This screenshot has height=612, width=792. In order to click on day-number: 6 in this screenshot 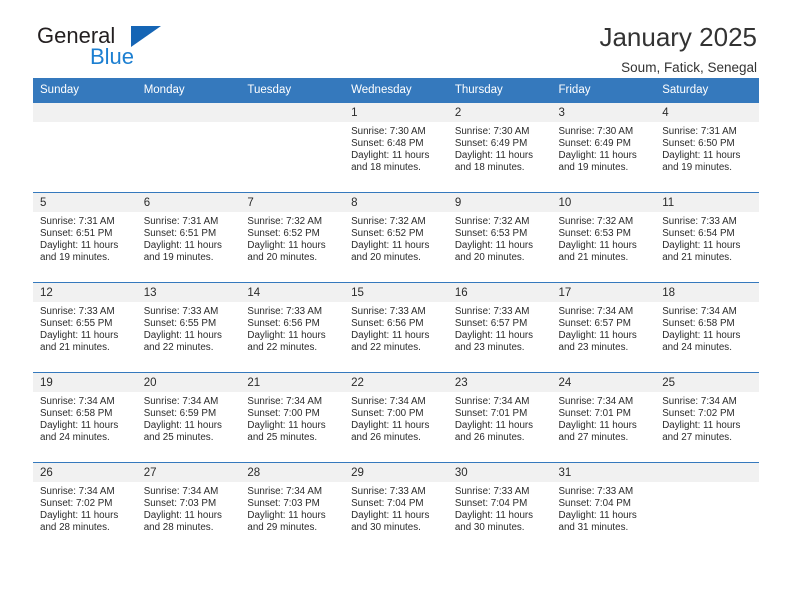, I will do `click(188, 202)`.